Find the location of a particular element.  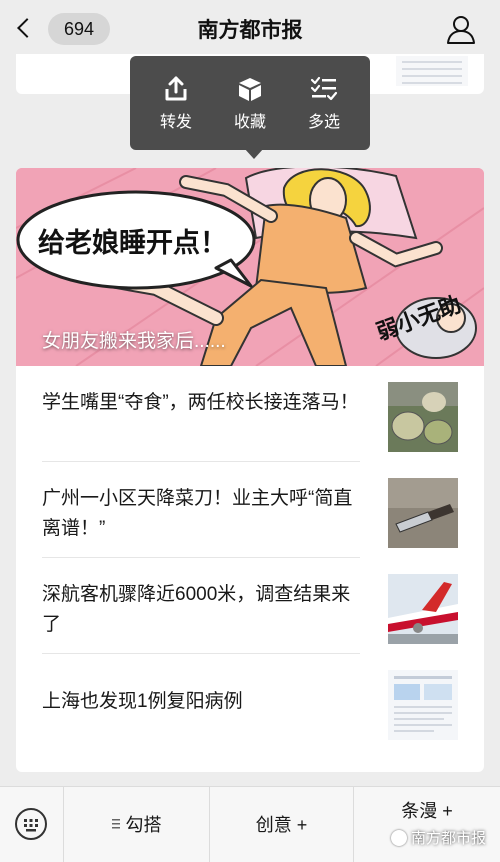

favorite-box-icon is located at coordinates (250, 89).